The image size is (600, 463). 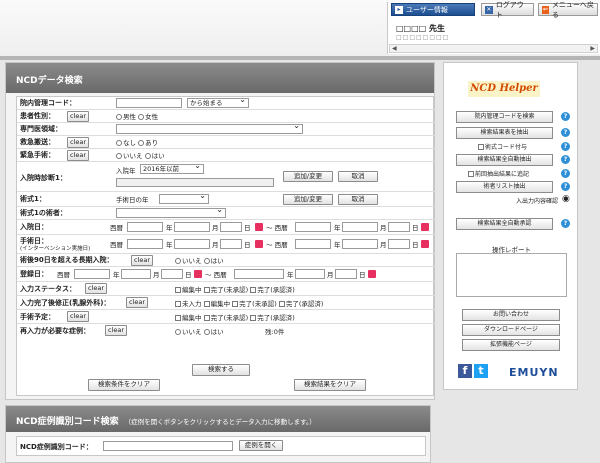 What do you see at coordinates (34, 274) in the screenshot?
I see `register-date-label: 登録日：` at bounding box center [34, 274].